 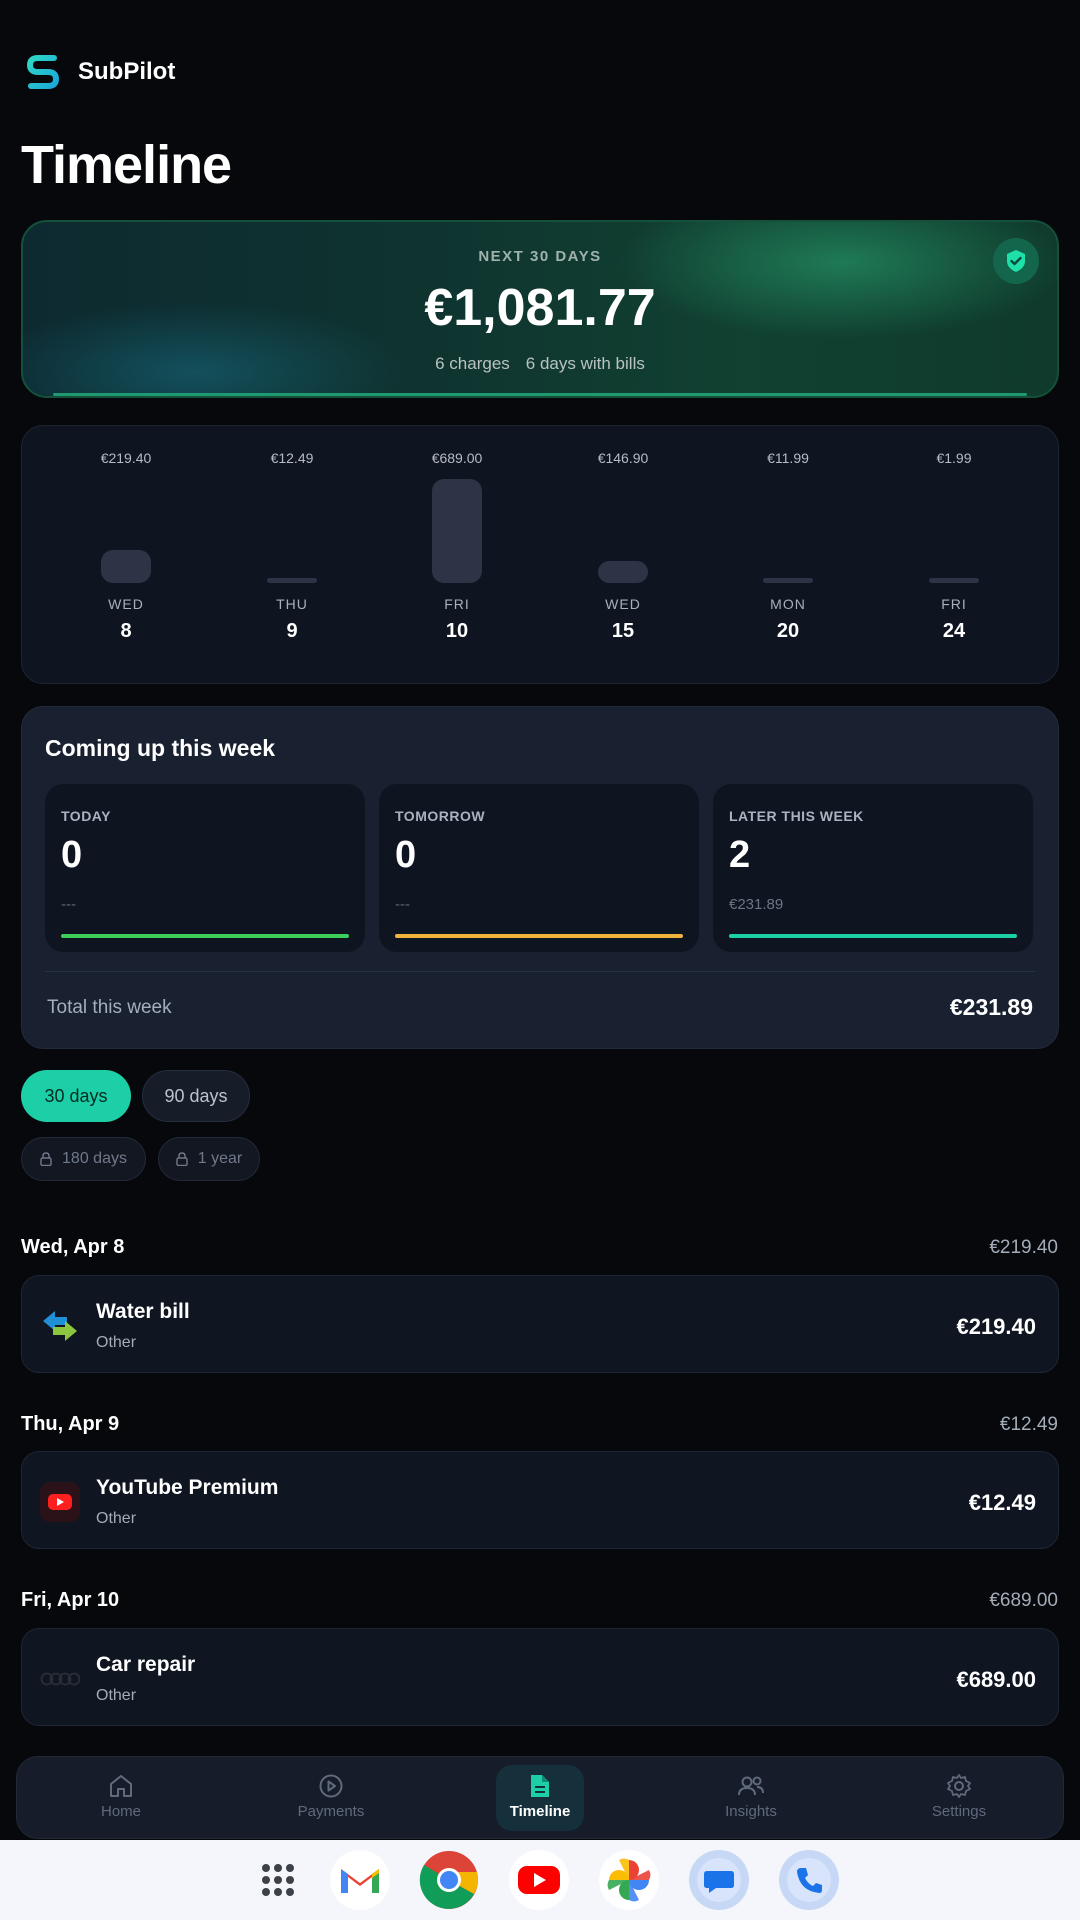 What do you see at coordinates (292, 631) in the screenshot?
I see `bar-date: 9` at bounding box center [292, 631].